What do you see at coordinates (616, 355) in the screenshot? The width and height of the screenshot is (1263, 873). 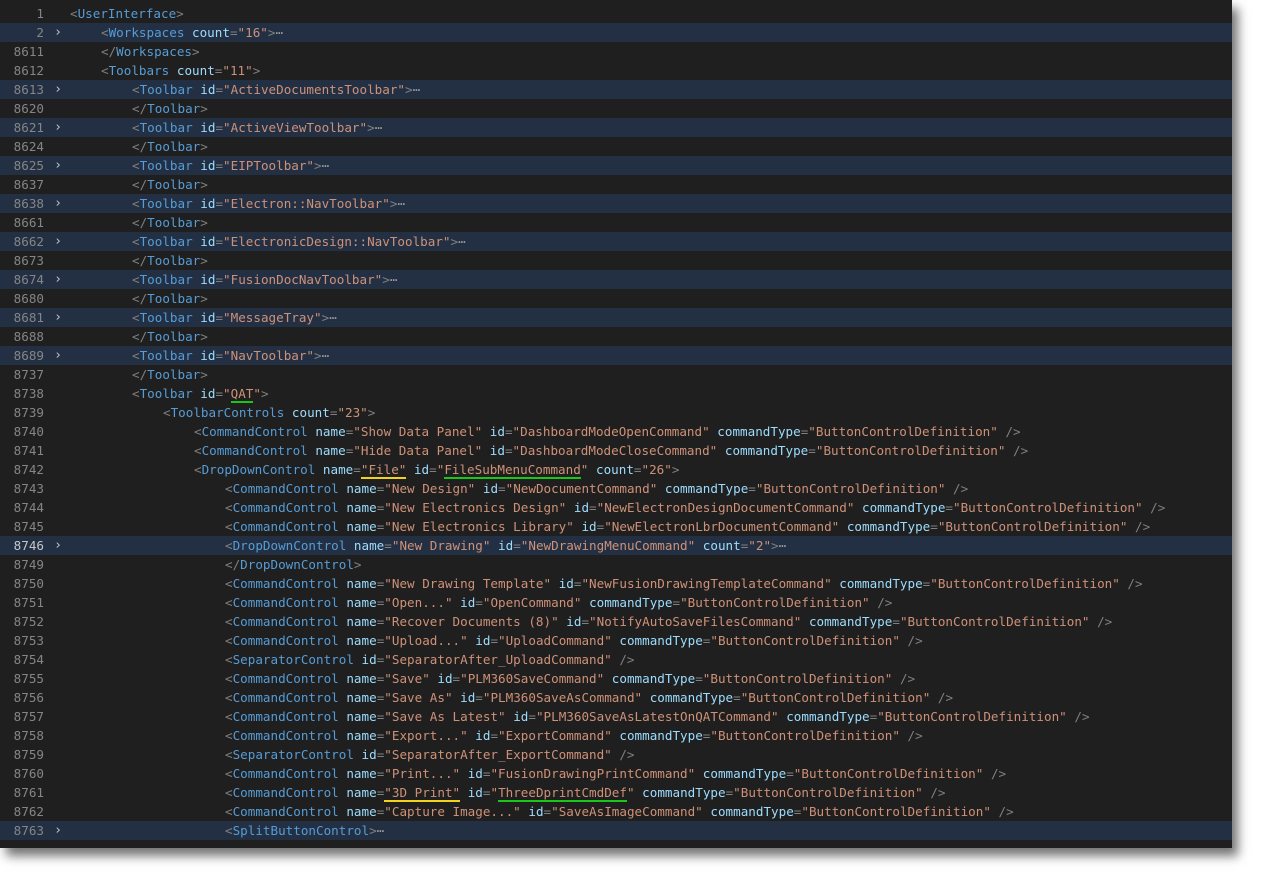 I see `code-line: 8689 › <Toolbar id="NavToolbar">⋯` at bounding box center [616, 355].